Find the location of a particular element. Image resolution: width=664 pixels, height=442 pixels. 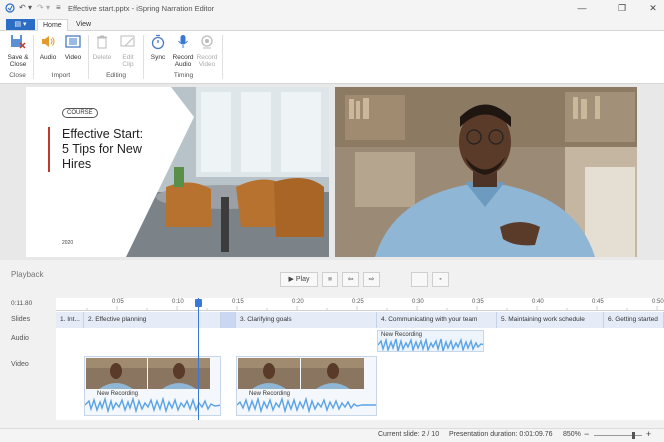

play-button: ▶ Play is located at coordinates (299, 279).